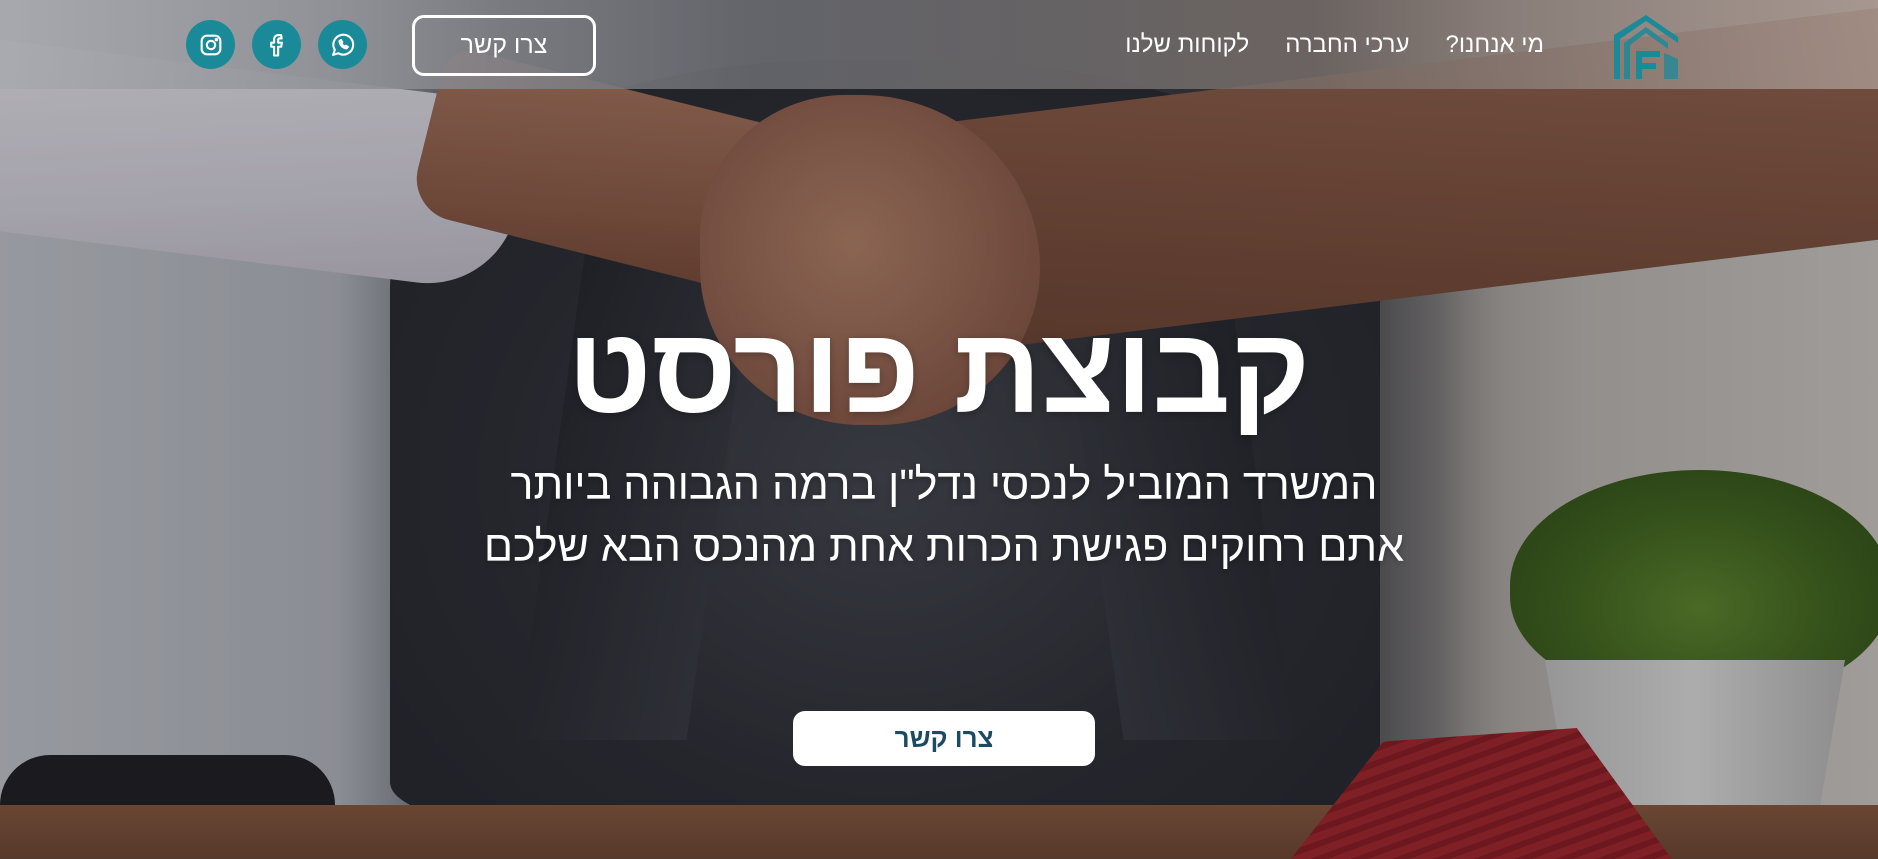  What do you see at coordinates (1494, 45) in the screenshot?
I see `nav-item-about: מי אנחנו?` at bounding box center [1494, 45].